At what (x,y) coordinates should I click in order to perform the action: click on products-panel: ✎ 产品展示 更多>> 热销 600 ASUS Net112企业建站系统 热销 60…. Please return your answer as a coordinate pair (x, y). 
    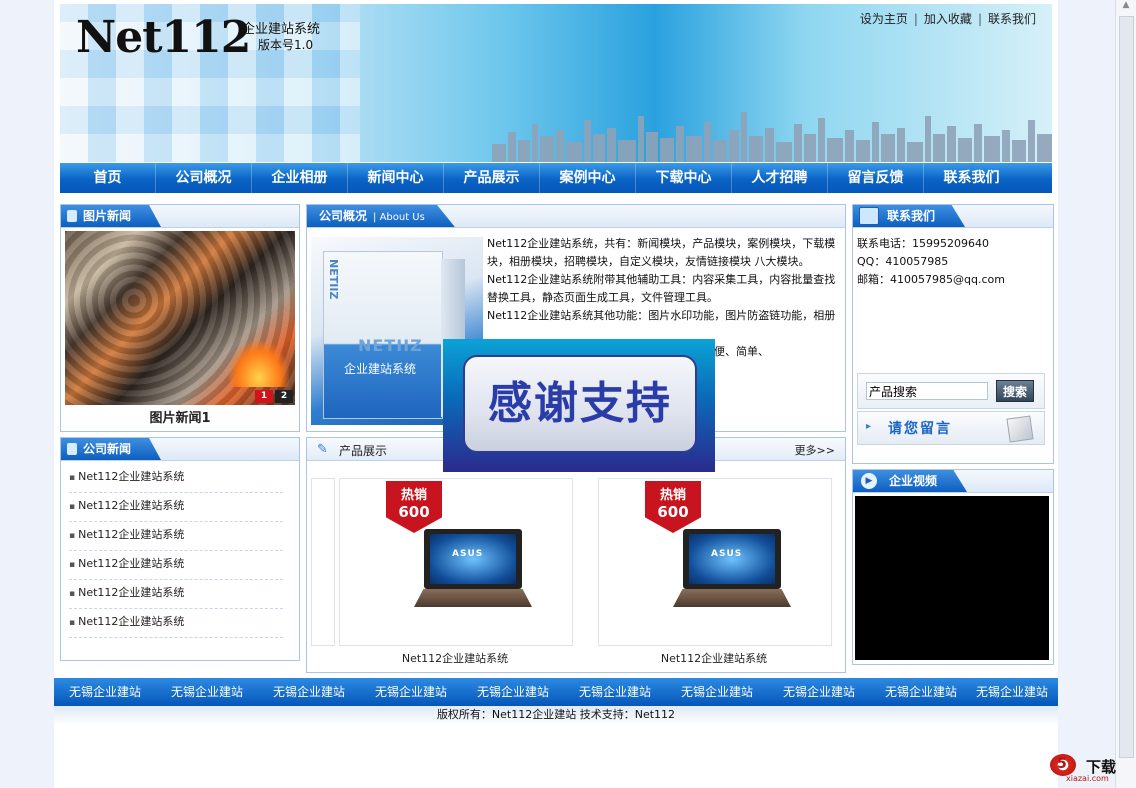
    Looking at the image, I should click on (576, 555).